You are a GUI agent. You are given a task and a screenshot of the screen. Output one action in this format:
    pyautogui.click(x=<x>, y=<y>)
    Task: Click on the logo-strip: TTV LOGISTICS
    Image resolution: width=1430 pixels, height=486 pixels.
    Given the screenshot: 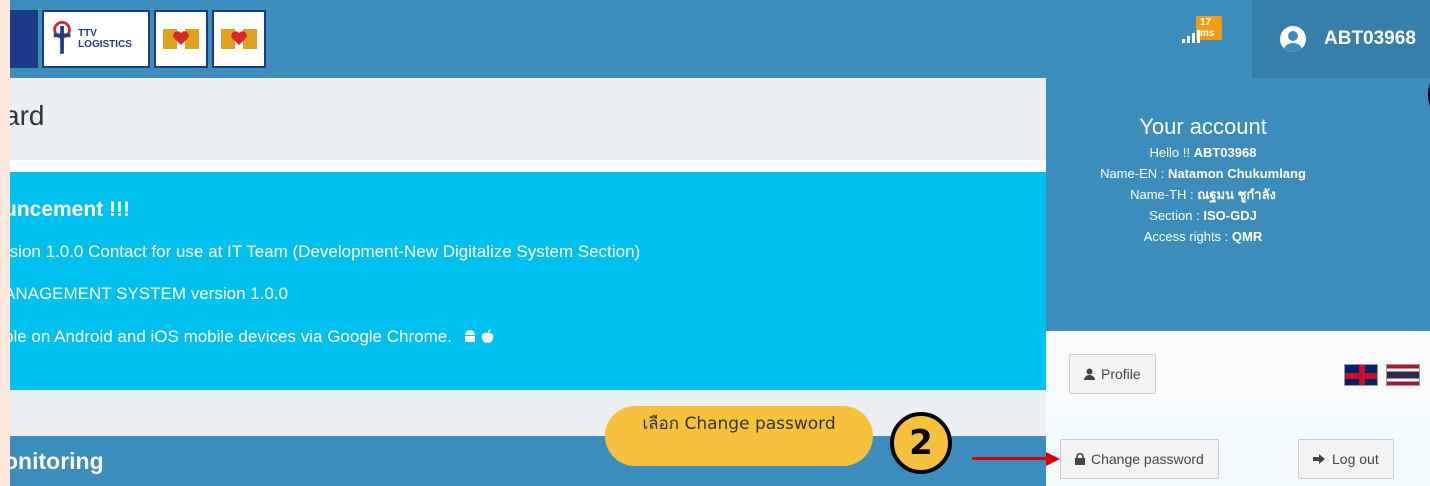 What is the action you would take?
    pyautogui.click(x=138, y=39)
    